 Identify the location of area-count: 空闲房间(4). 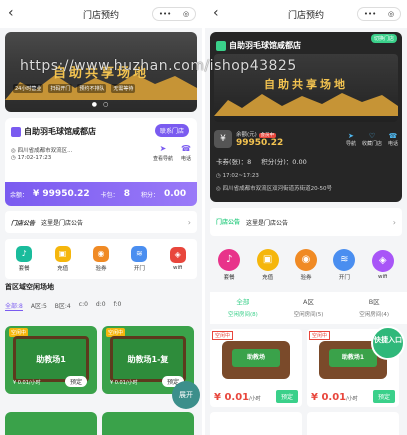
(374, 315).